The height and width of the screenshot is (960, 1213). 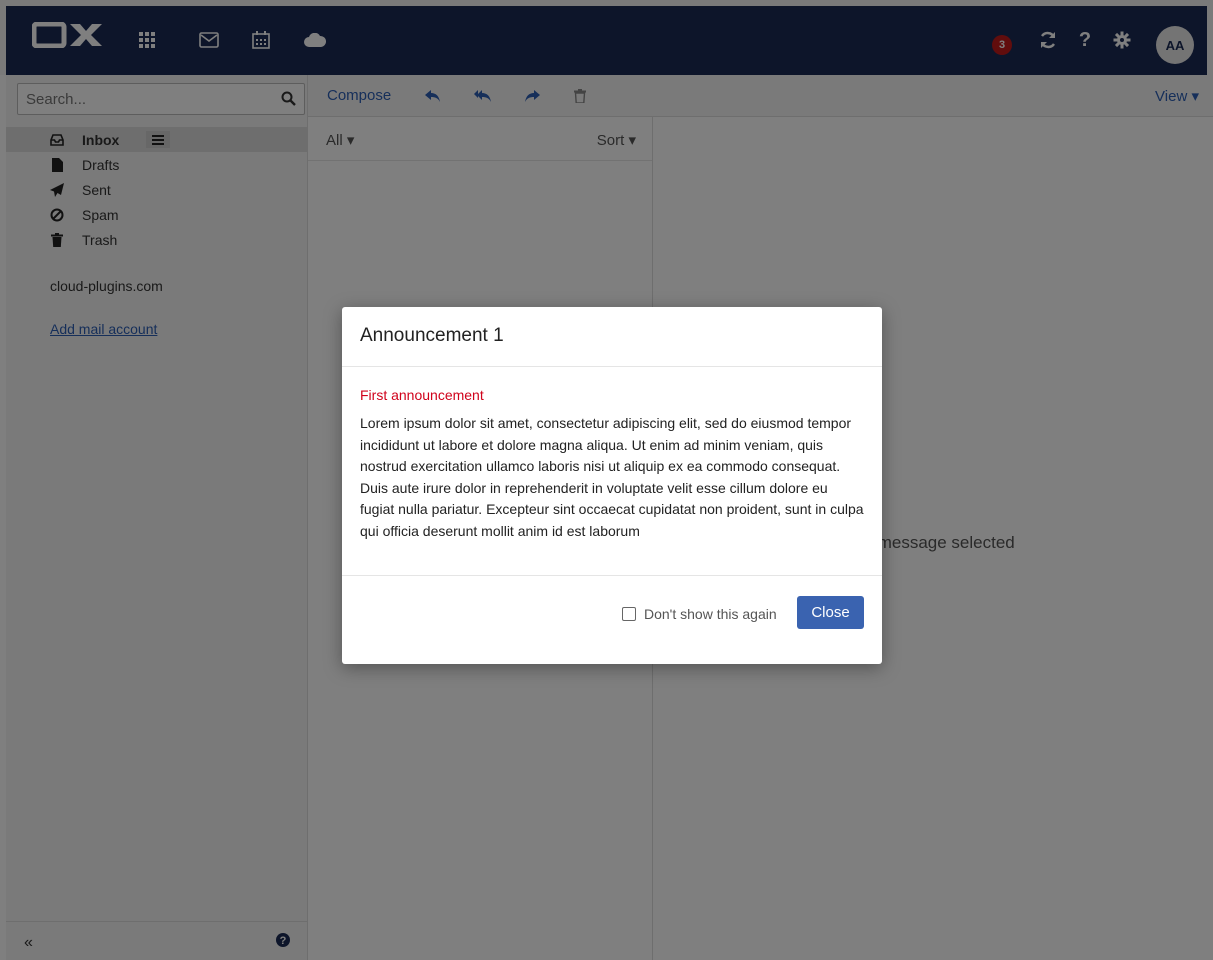 I want to click on dialog-title: Announcement 1, so click(x=432, y=335).